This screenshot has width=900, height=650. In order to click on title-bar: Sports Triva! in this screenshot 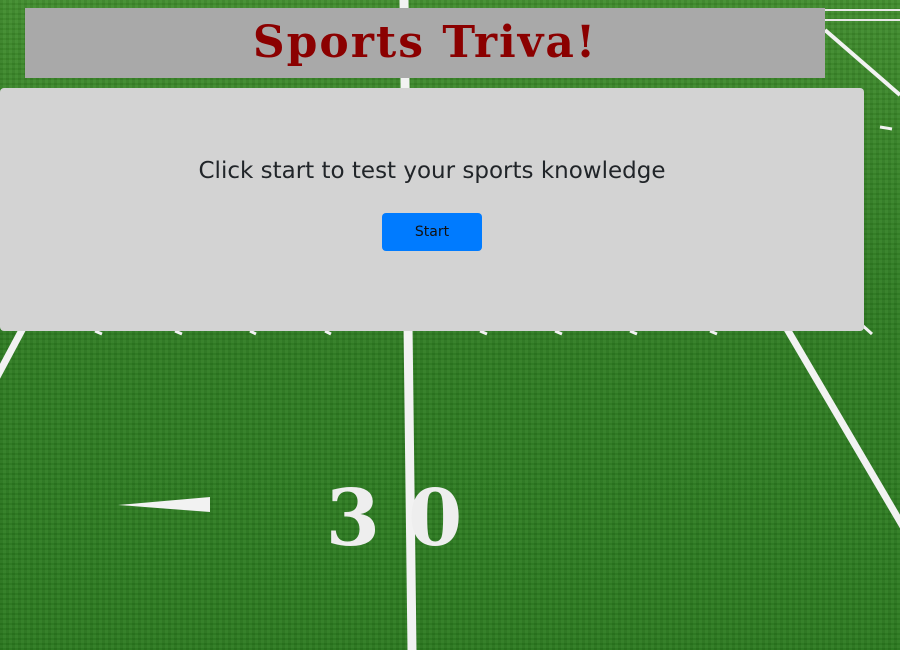, I will do `click(425, 43)`.